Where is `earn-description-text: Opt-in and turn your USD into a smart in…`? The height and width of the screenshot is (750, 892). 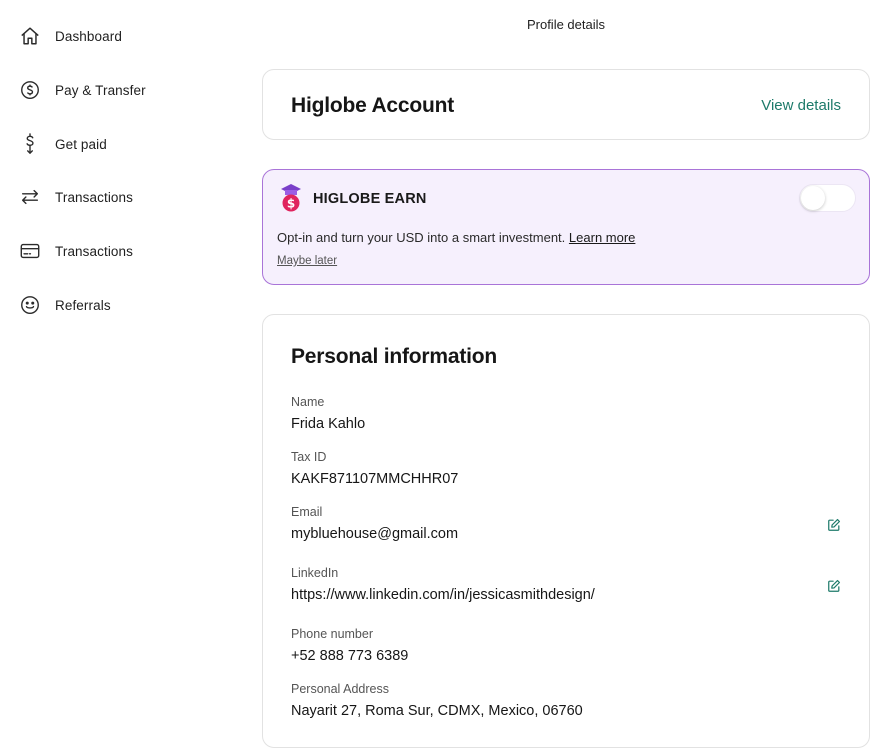
earn-description-text: Opt-in and turn your USD into a smart in… is located at coordinates (421, 237).